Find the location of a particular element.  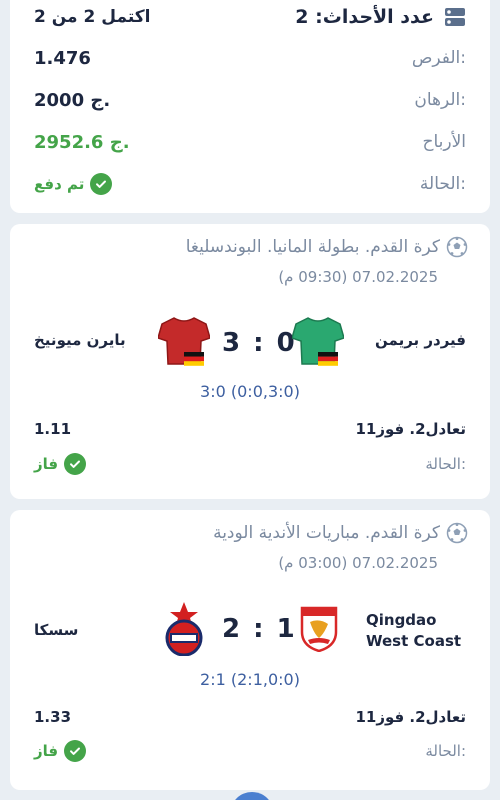

home-team-name-line2: West Coast is located at coordinates (414, 641).